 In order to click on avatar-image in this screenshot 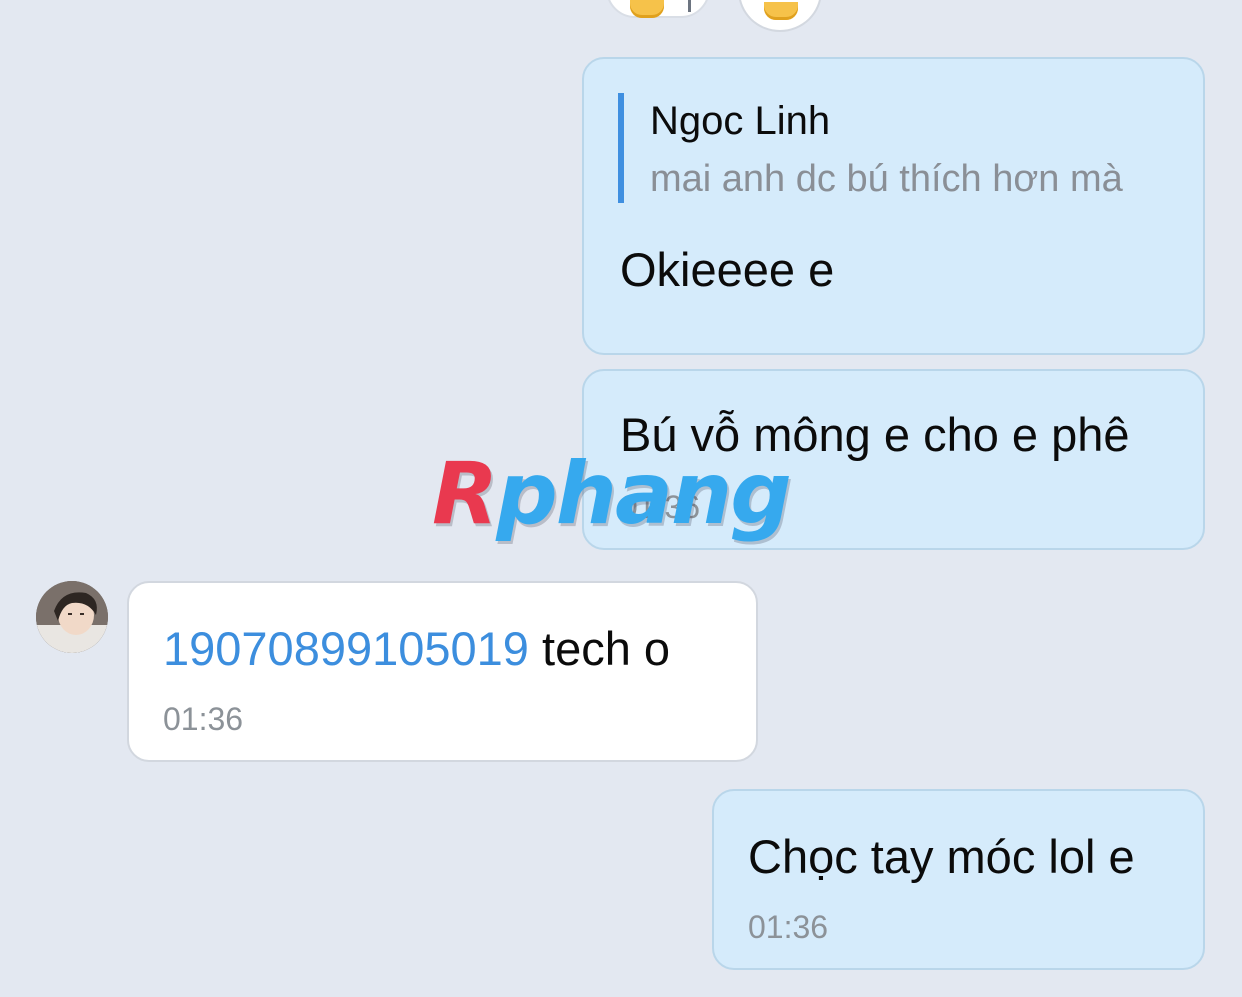, I will do `click(72, 617)`.